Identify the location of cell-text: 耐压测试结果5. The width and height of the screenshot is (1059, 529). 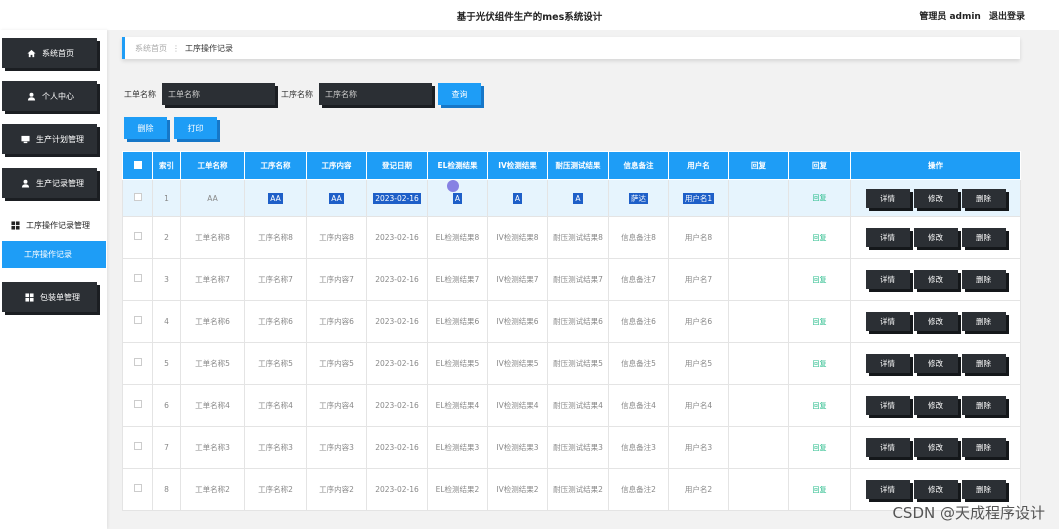
(578, 363).